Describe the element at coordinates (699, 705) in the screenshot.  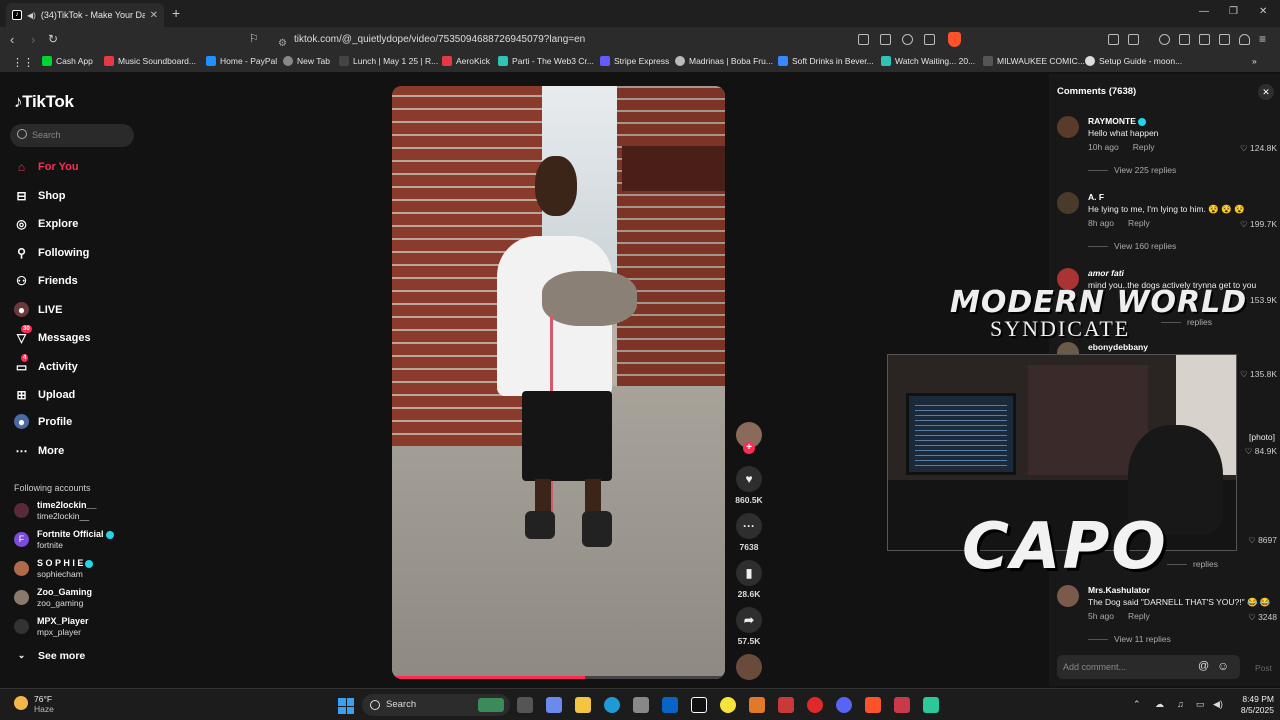
I see `tiktok-app-icon` at that location.